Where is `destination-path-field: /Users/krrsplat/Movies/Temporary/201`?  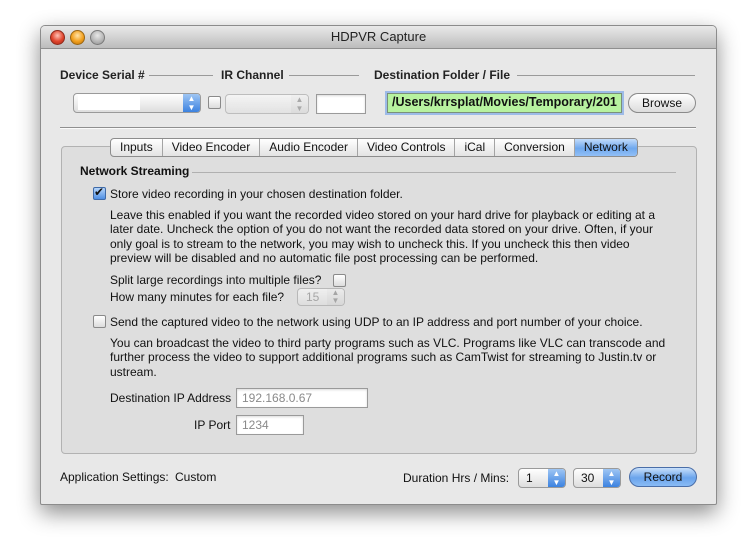
destination-path-field: /Users/krrsplat/Movies/Temporary/201 is located at coordinates (504, 103).